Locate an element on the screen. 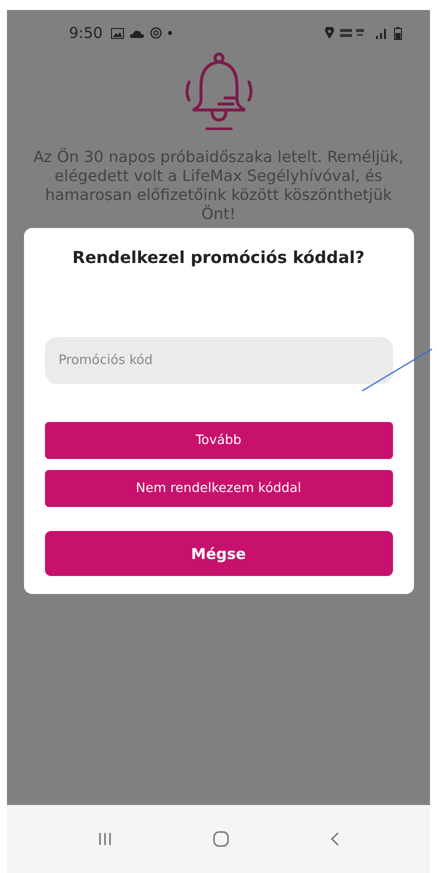  dialog-button: Mégse is located at coordinates (218, 553).